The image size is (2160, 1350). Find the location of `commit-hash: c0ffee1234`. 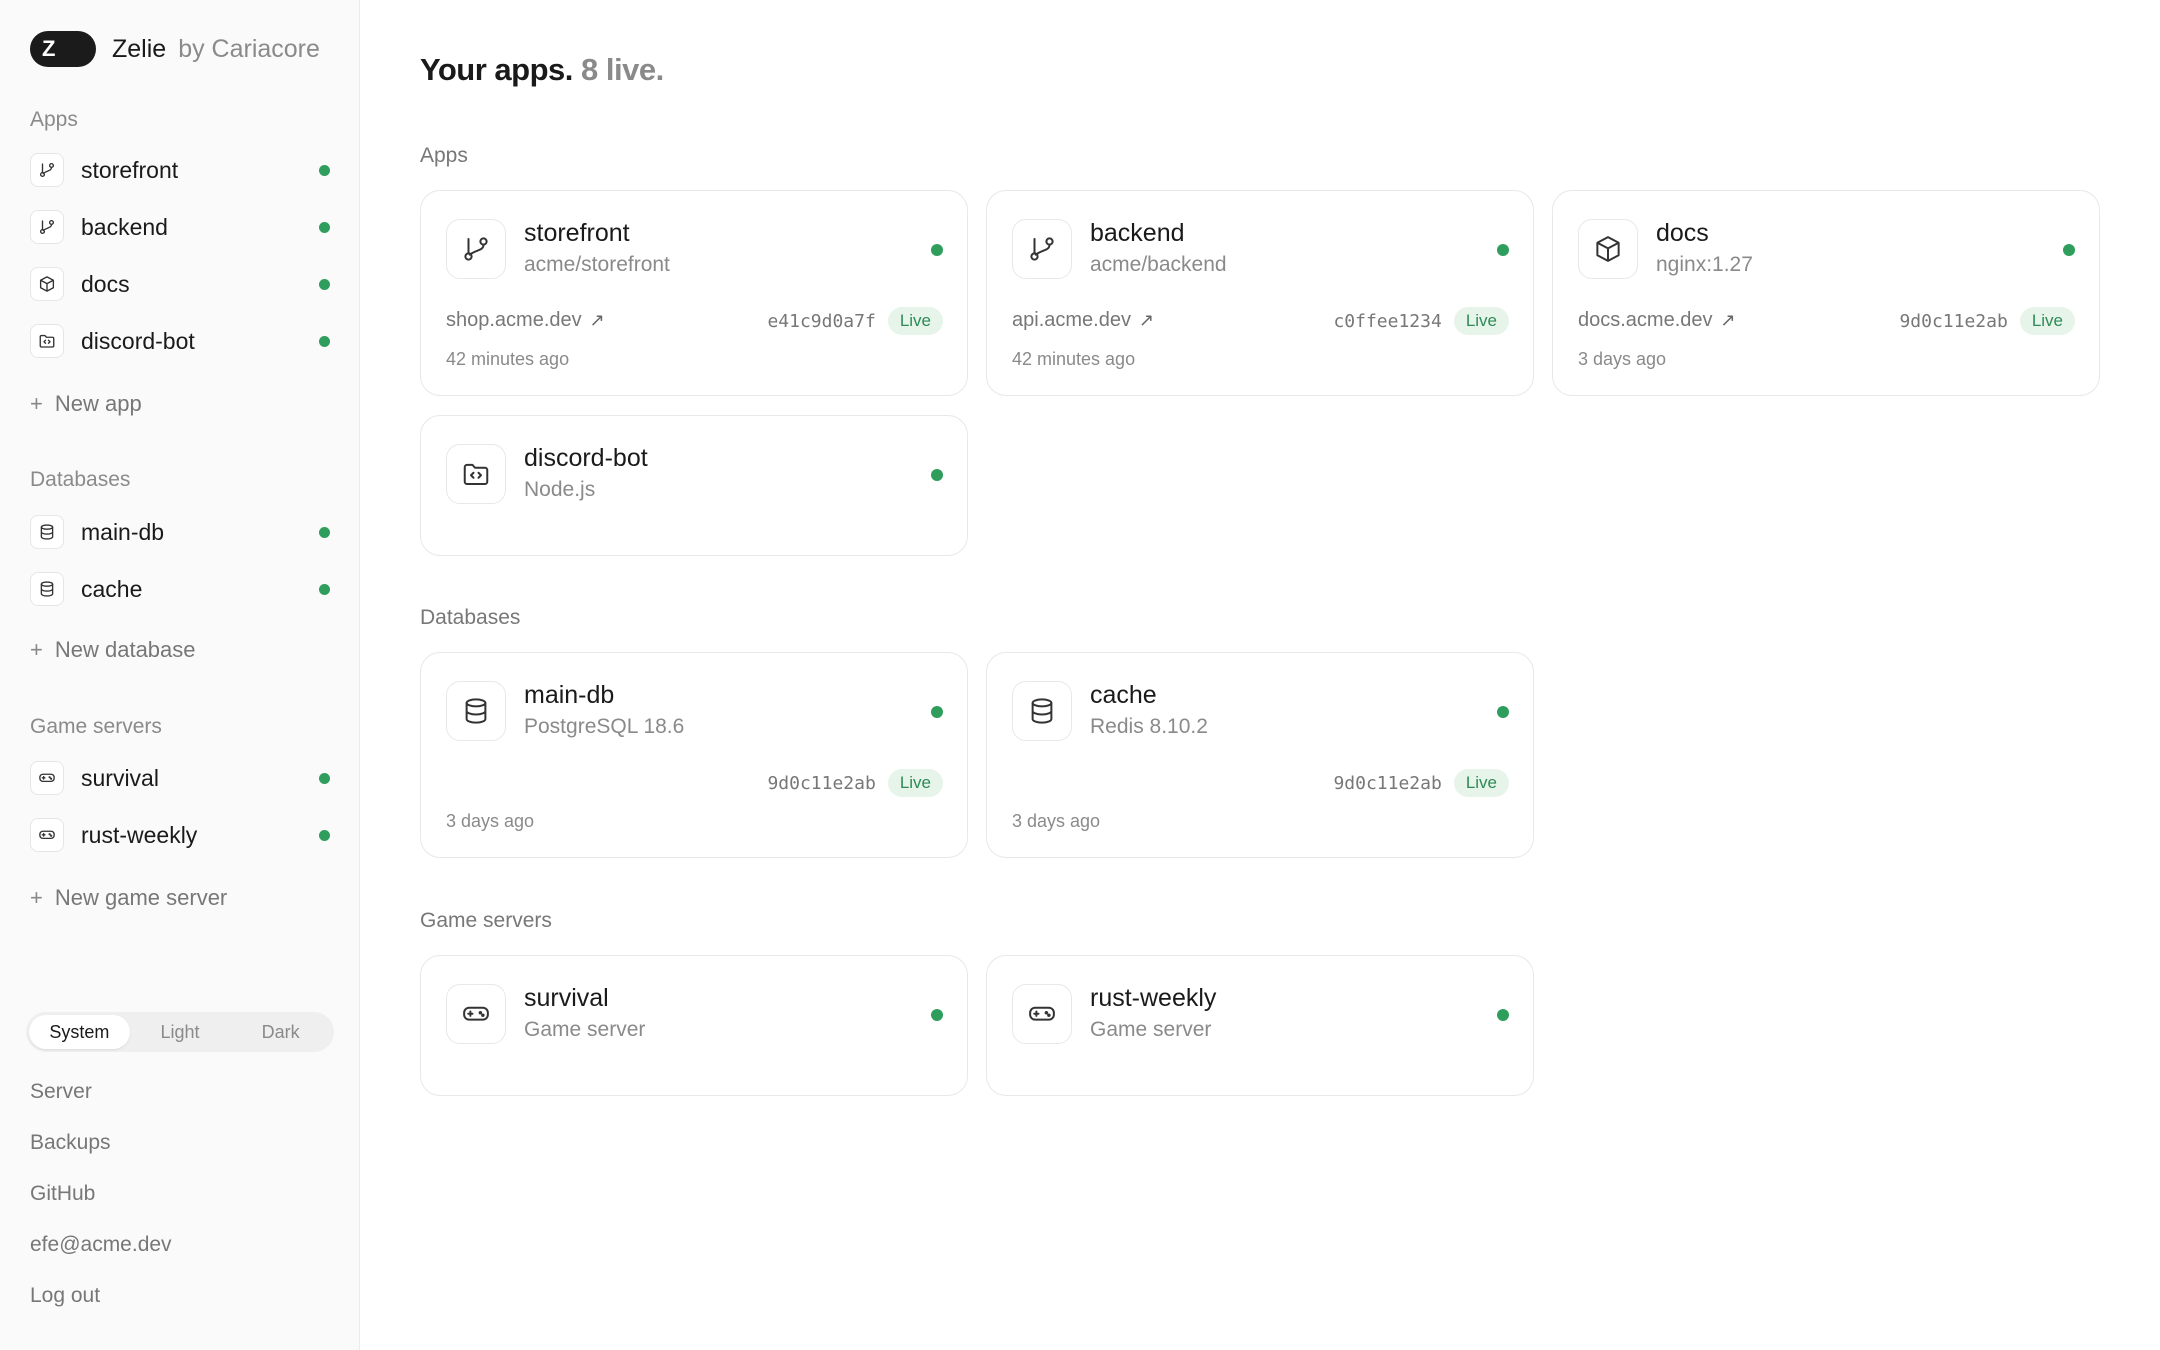

commit-hash: c0ffee1234 is located at coordinates (1387, 321).